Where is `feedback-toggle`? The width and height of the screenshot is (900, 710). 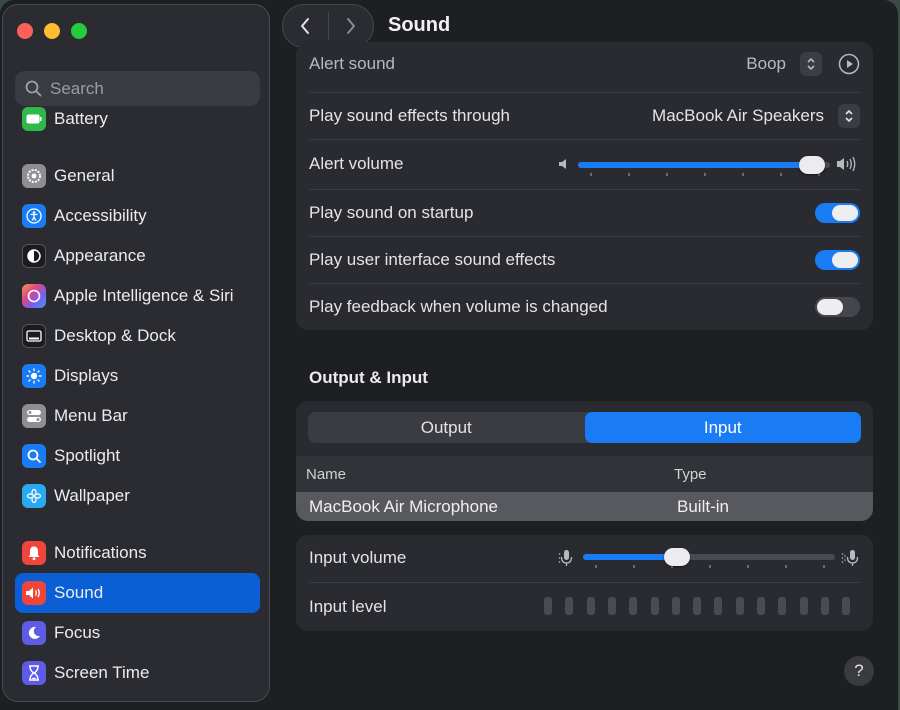 feedback-toggle is located at coordinates (837, 307).